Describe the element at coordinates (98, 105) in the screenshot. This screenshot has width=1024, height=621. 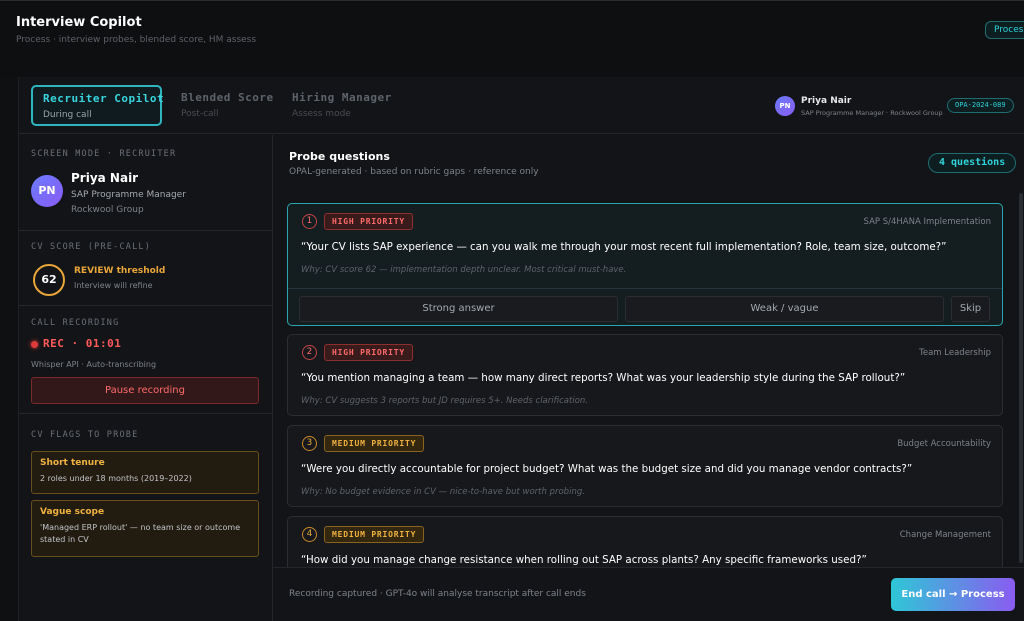
I see `tab-recruiter-copilot: Recruiter Copilot During call` at that location.